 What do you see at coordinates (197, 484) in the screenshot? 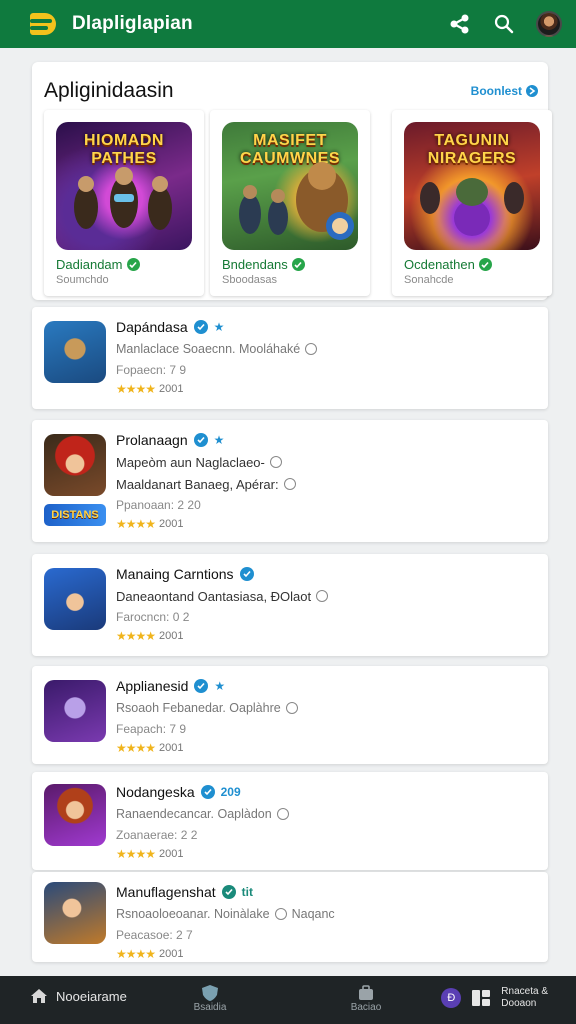
I see `item-description-2: Maaldanart Banaeg, Apérar:` at bounding box center [197, 484].